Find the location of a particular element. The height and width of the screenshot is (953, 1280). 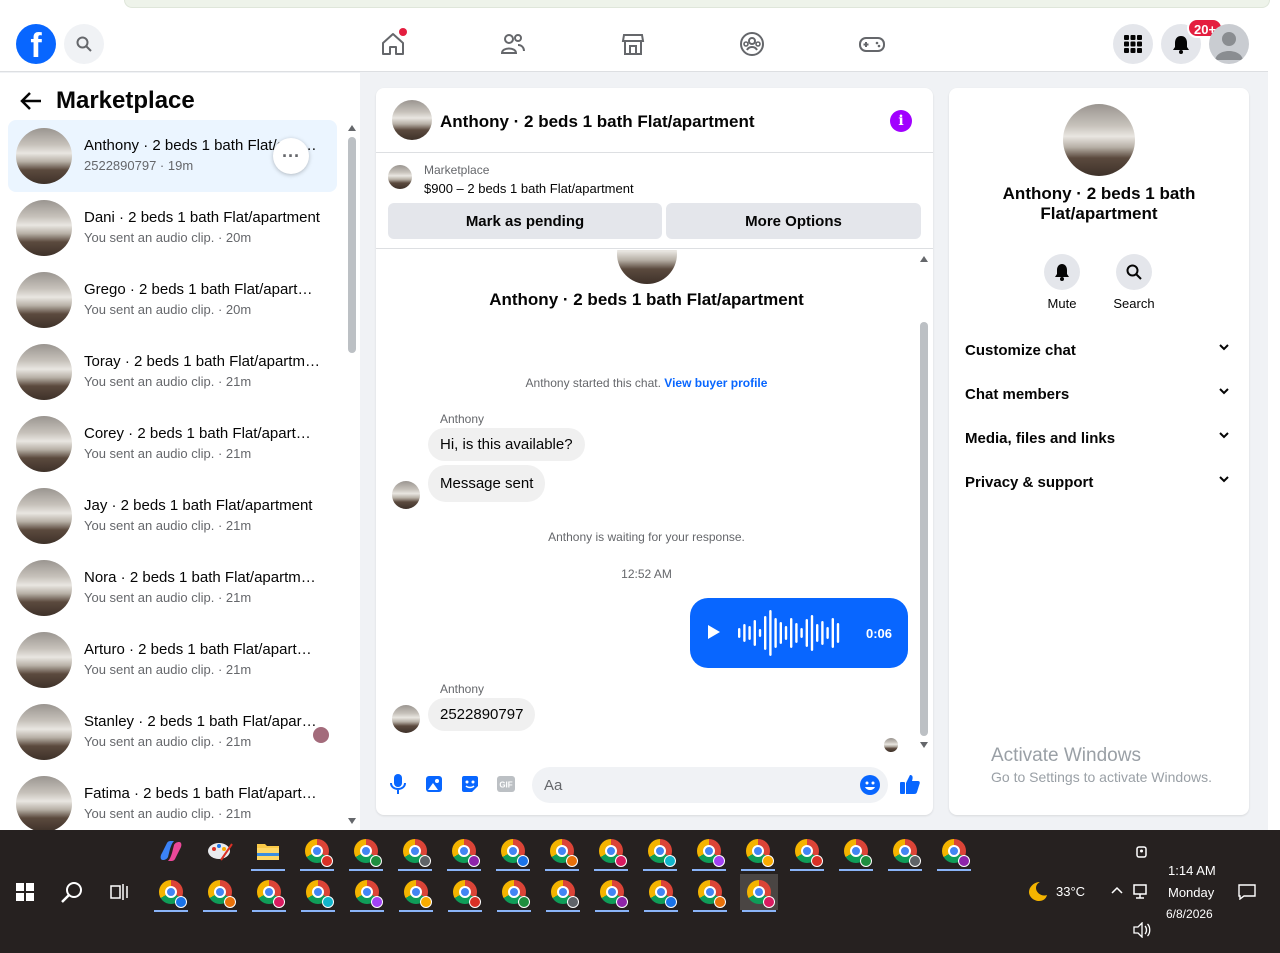

volume-icon is located at coordinates (1142, 930).